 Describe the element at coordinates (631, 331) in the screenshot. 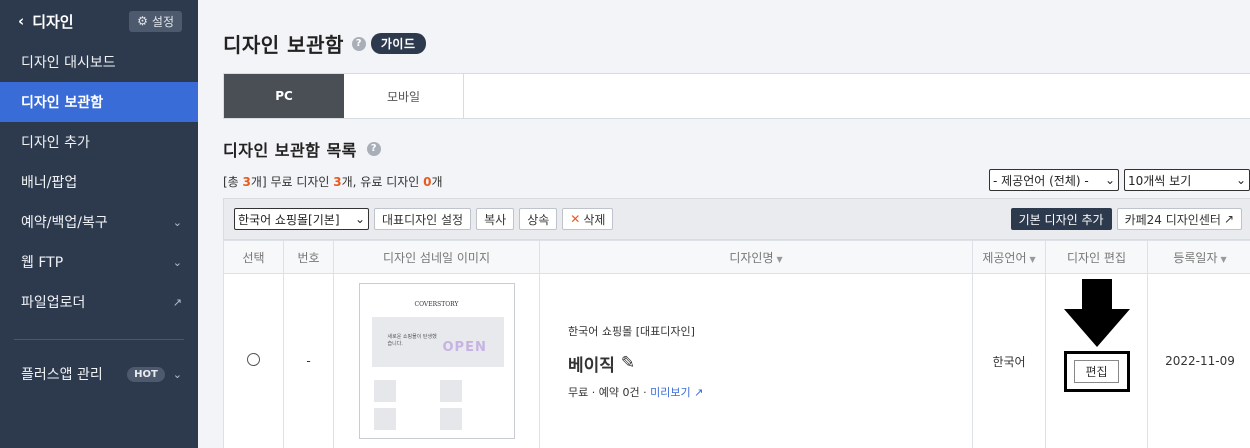

I see `design-mall: 한국어 쇼핑몰 [대표디자인]` at that location.